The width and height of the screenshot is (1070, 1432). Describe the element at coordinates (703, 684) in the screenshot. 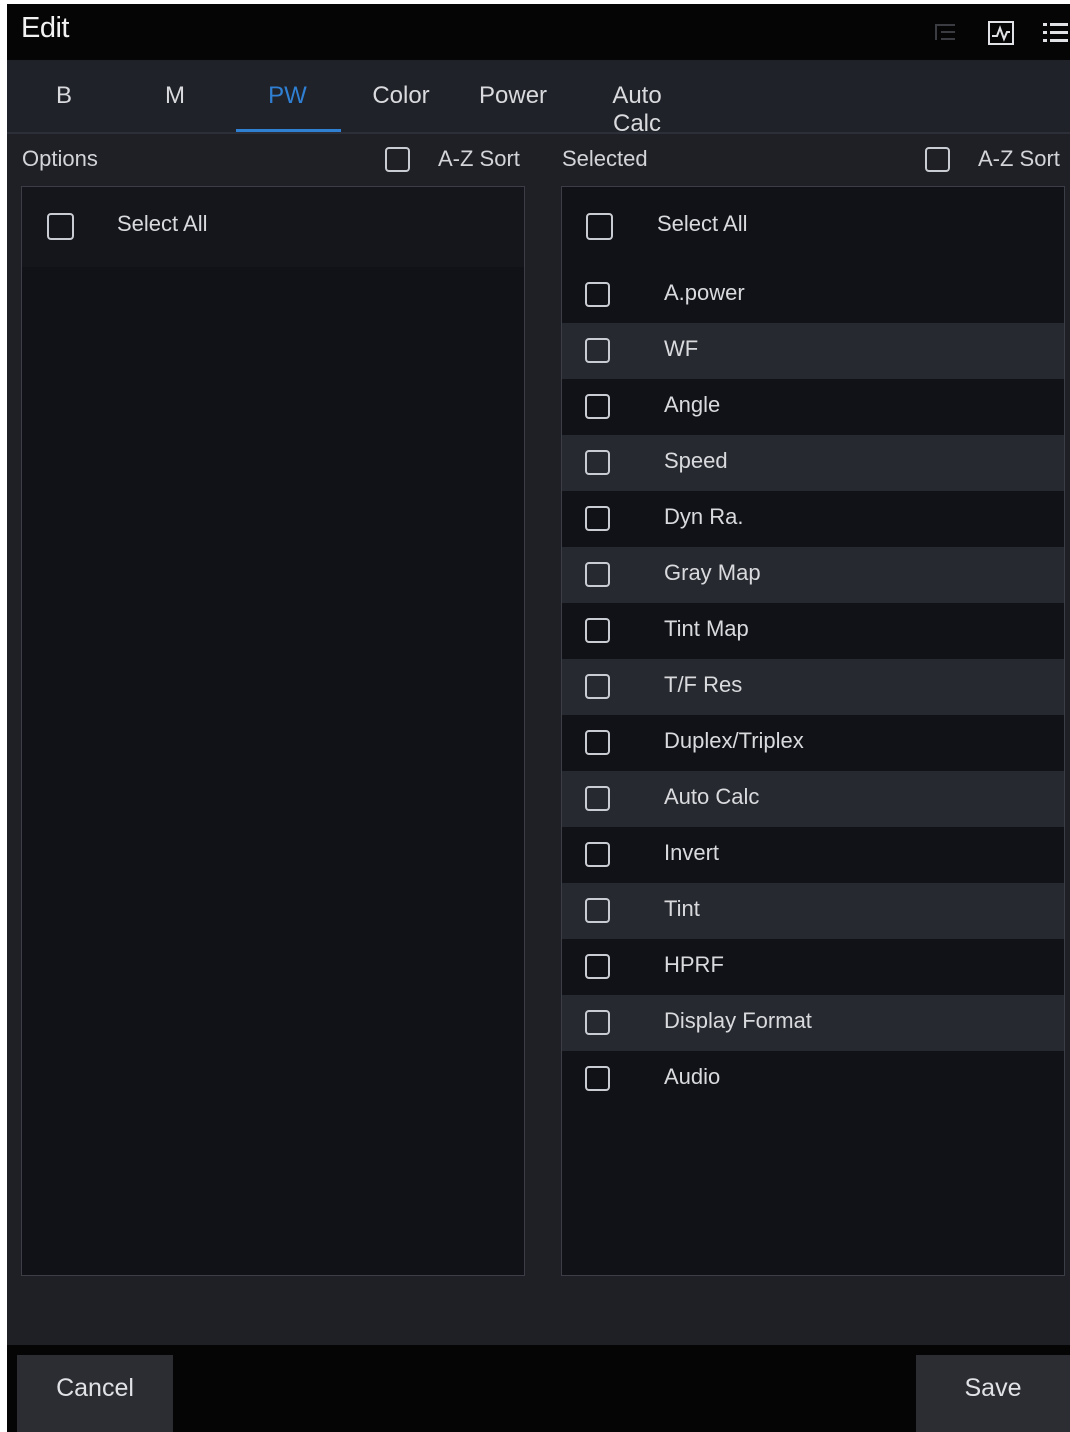

I see `item-label: T/F Res` at that location.